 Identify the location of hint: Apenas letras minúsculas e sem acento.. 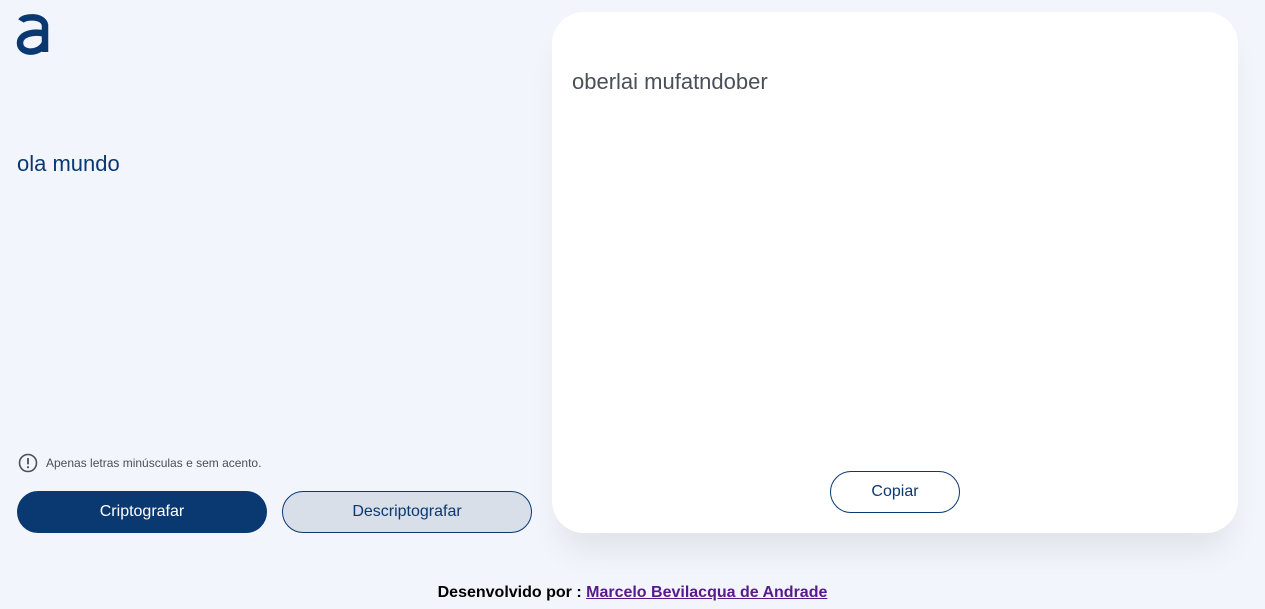
(139, 463).